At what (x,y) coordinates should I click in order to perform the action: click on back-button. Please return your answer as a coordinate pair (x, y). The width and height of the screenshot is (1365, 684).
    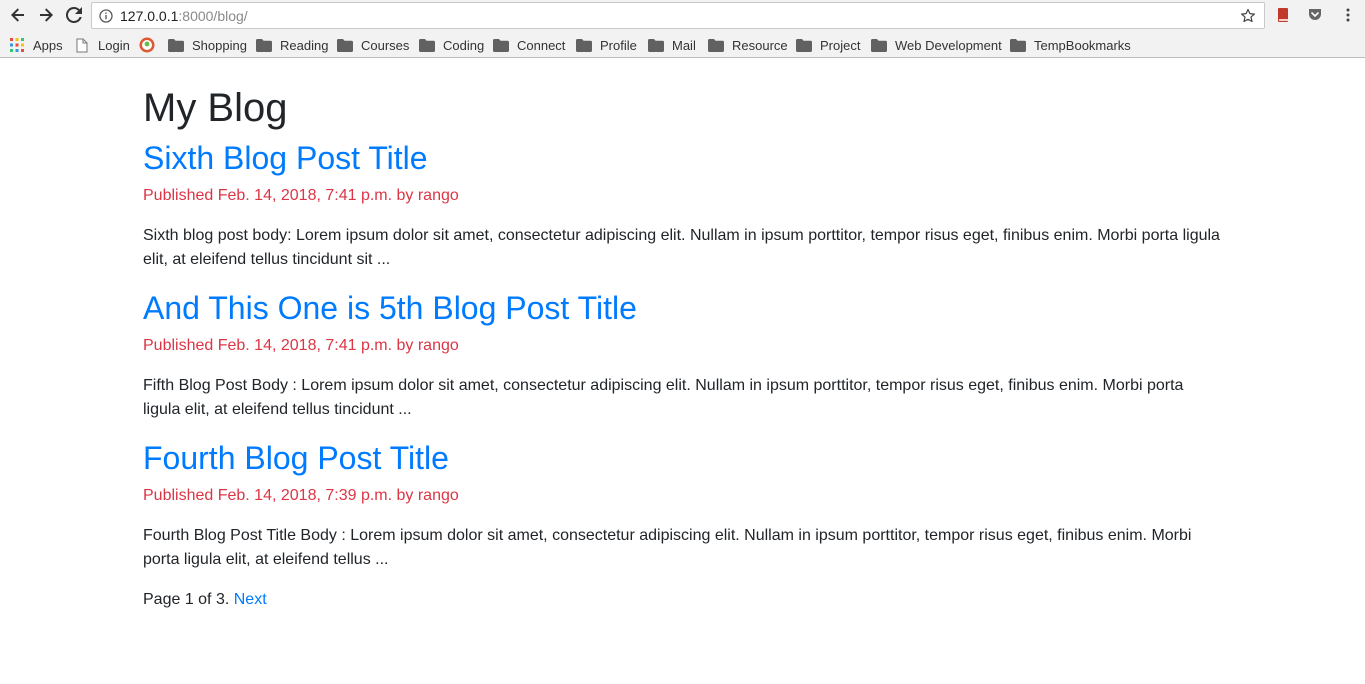
    Looking at the image, I should click on (18, 15).